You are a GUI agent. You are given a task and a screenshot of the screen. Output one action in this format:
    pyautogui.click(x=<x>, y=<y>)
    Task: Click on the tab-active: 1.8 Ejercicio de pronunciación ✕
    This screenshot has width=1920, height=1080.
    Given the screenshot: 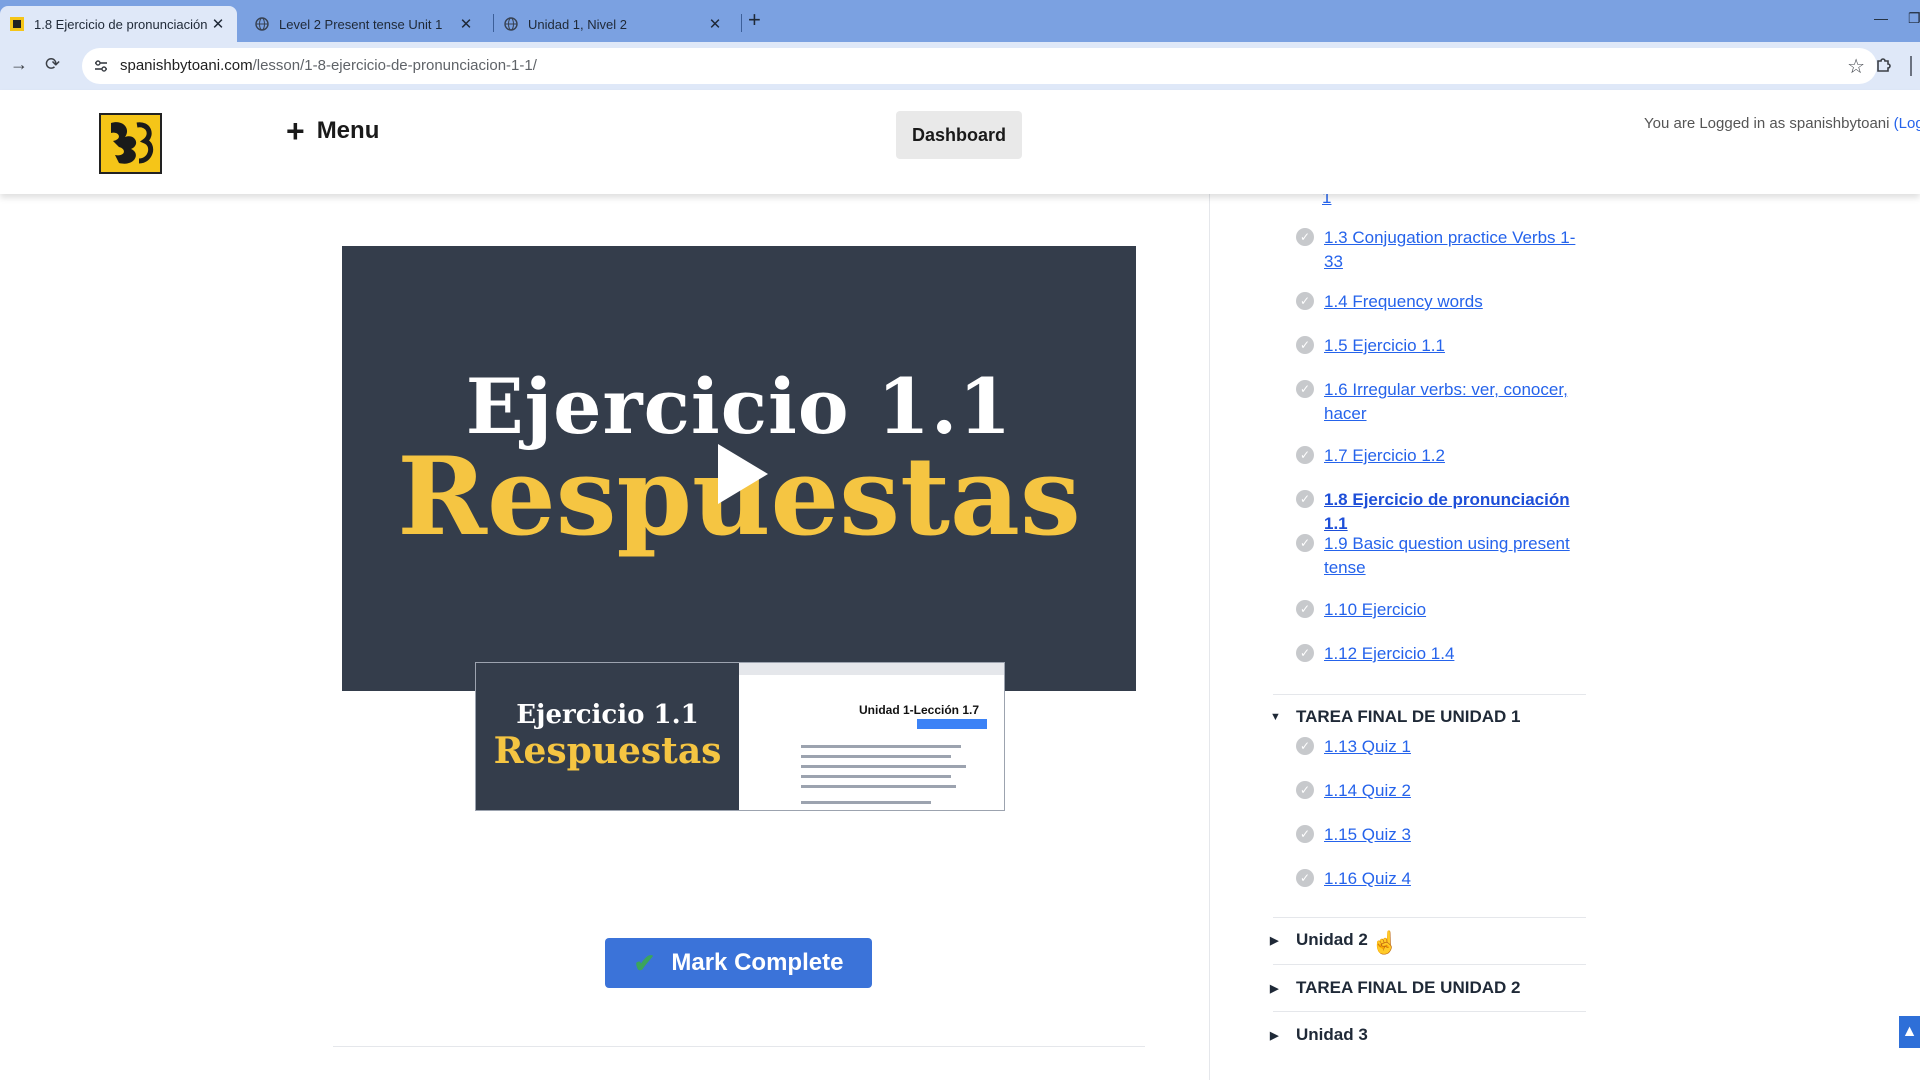 What is the action you would take?
    pyautogui.click(x=118, y=24)
    